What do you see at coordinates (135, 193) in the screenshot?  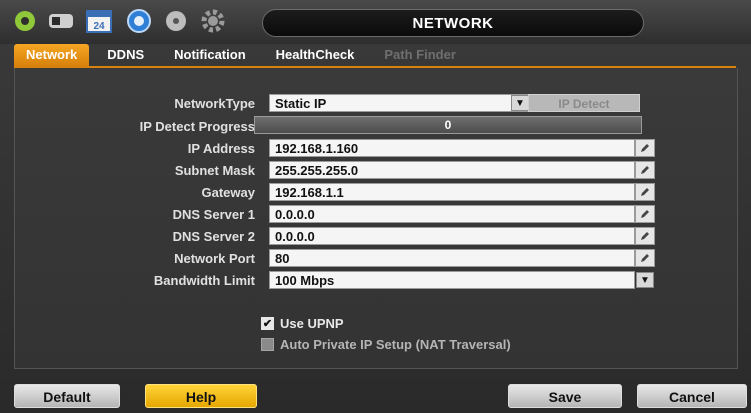 I see `gateway-row: Gateway` at bounding box center [135, 193].